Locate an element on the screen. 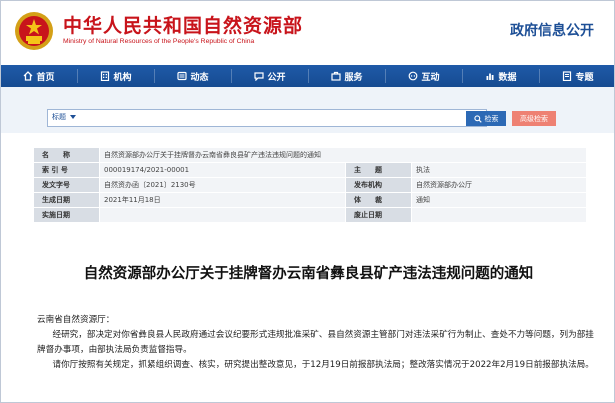 This screenshot has height=403, width=615. meta-label-expire-date: 废止日期 is located at coordinates (378, 215).